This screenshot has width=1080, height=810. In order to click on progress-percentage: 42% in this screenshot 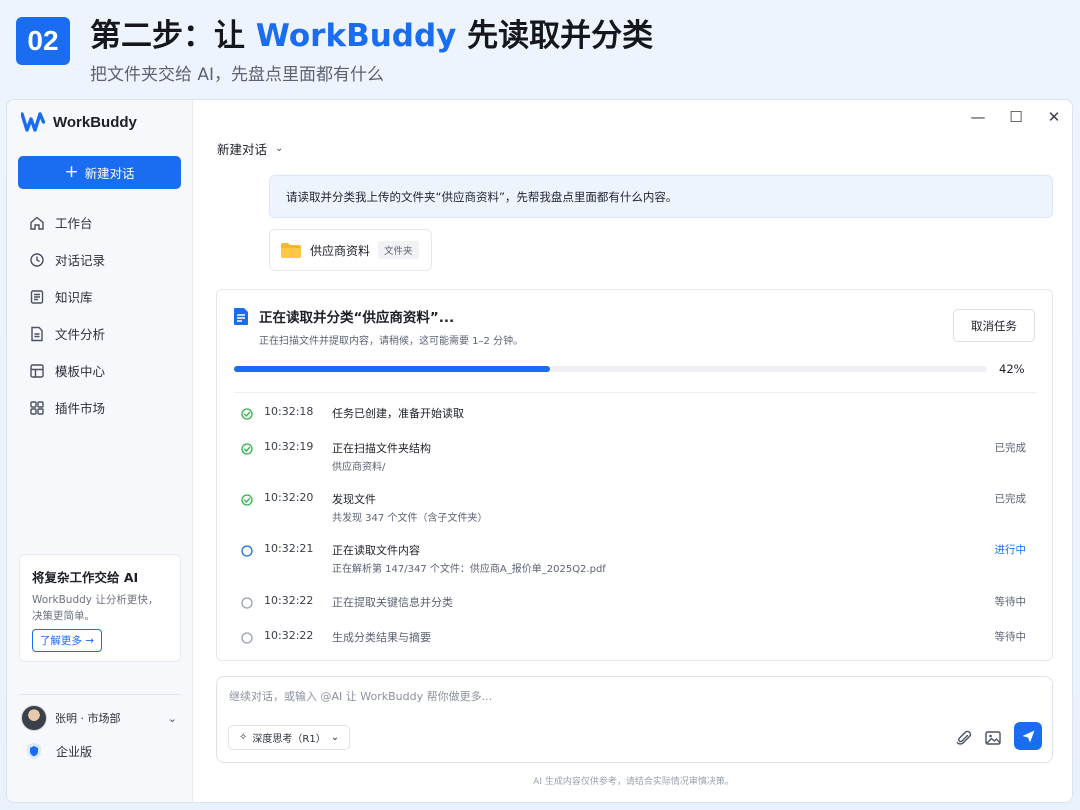, I will do `click(1012, 369)`.